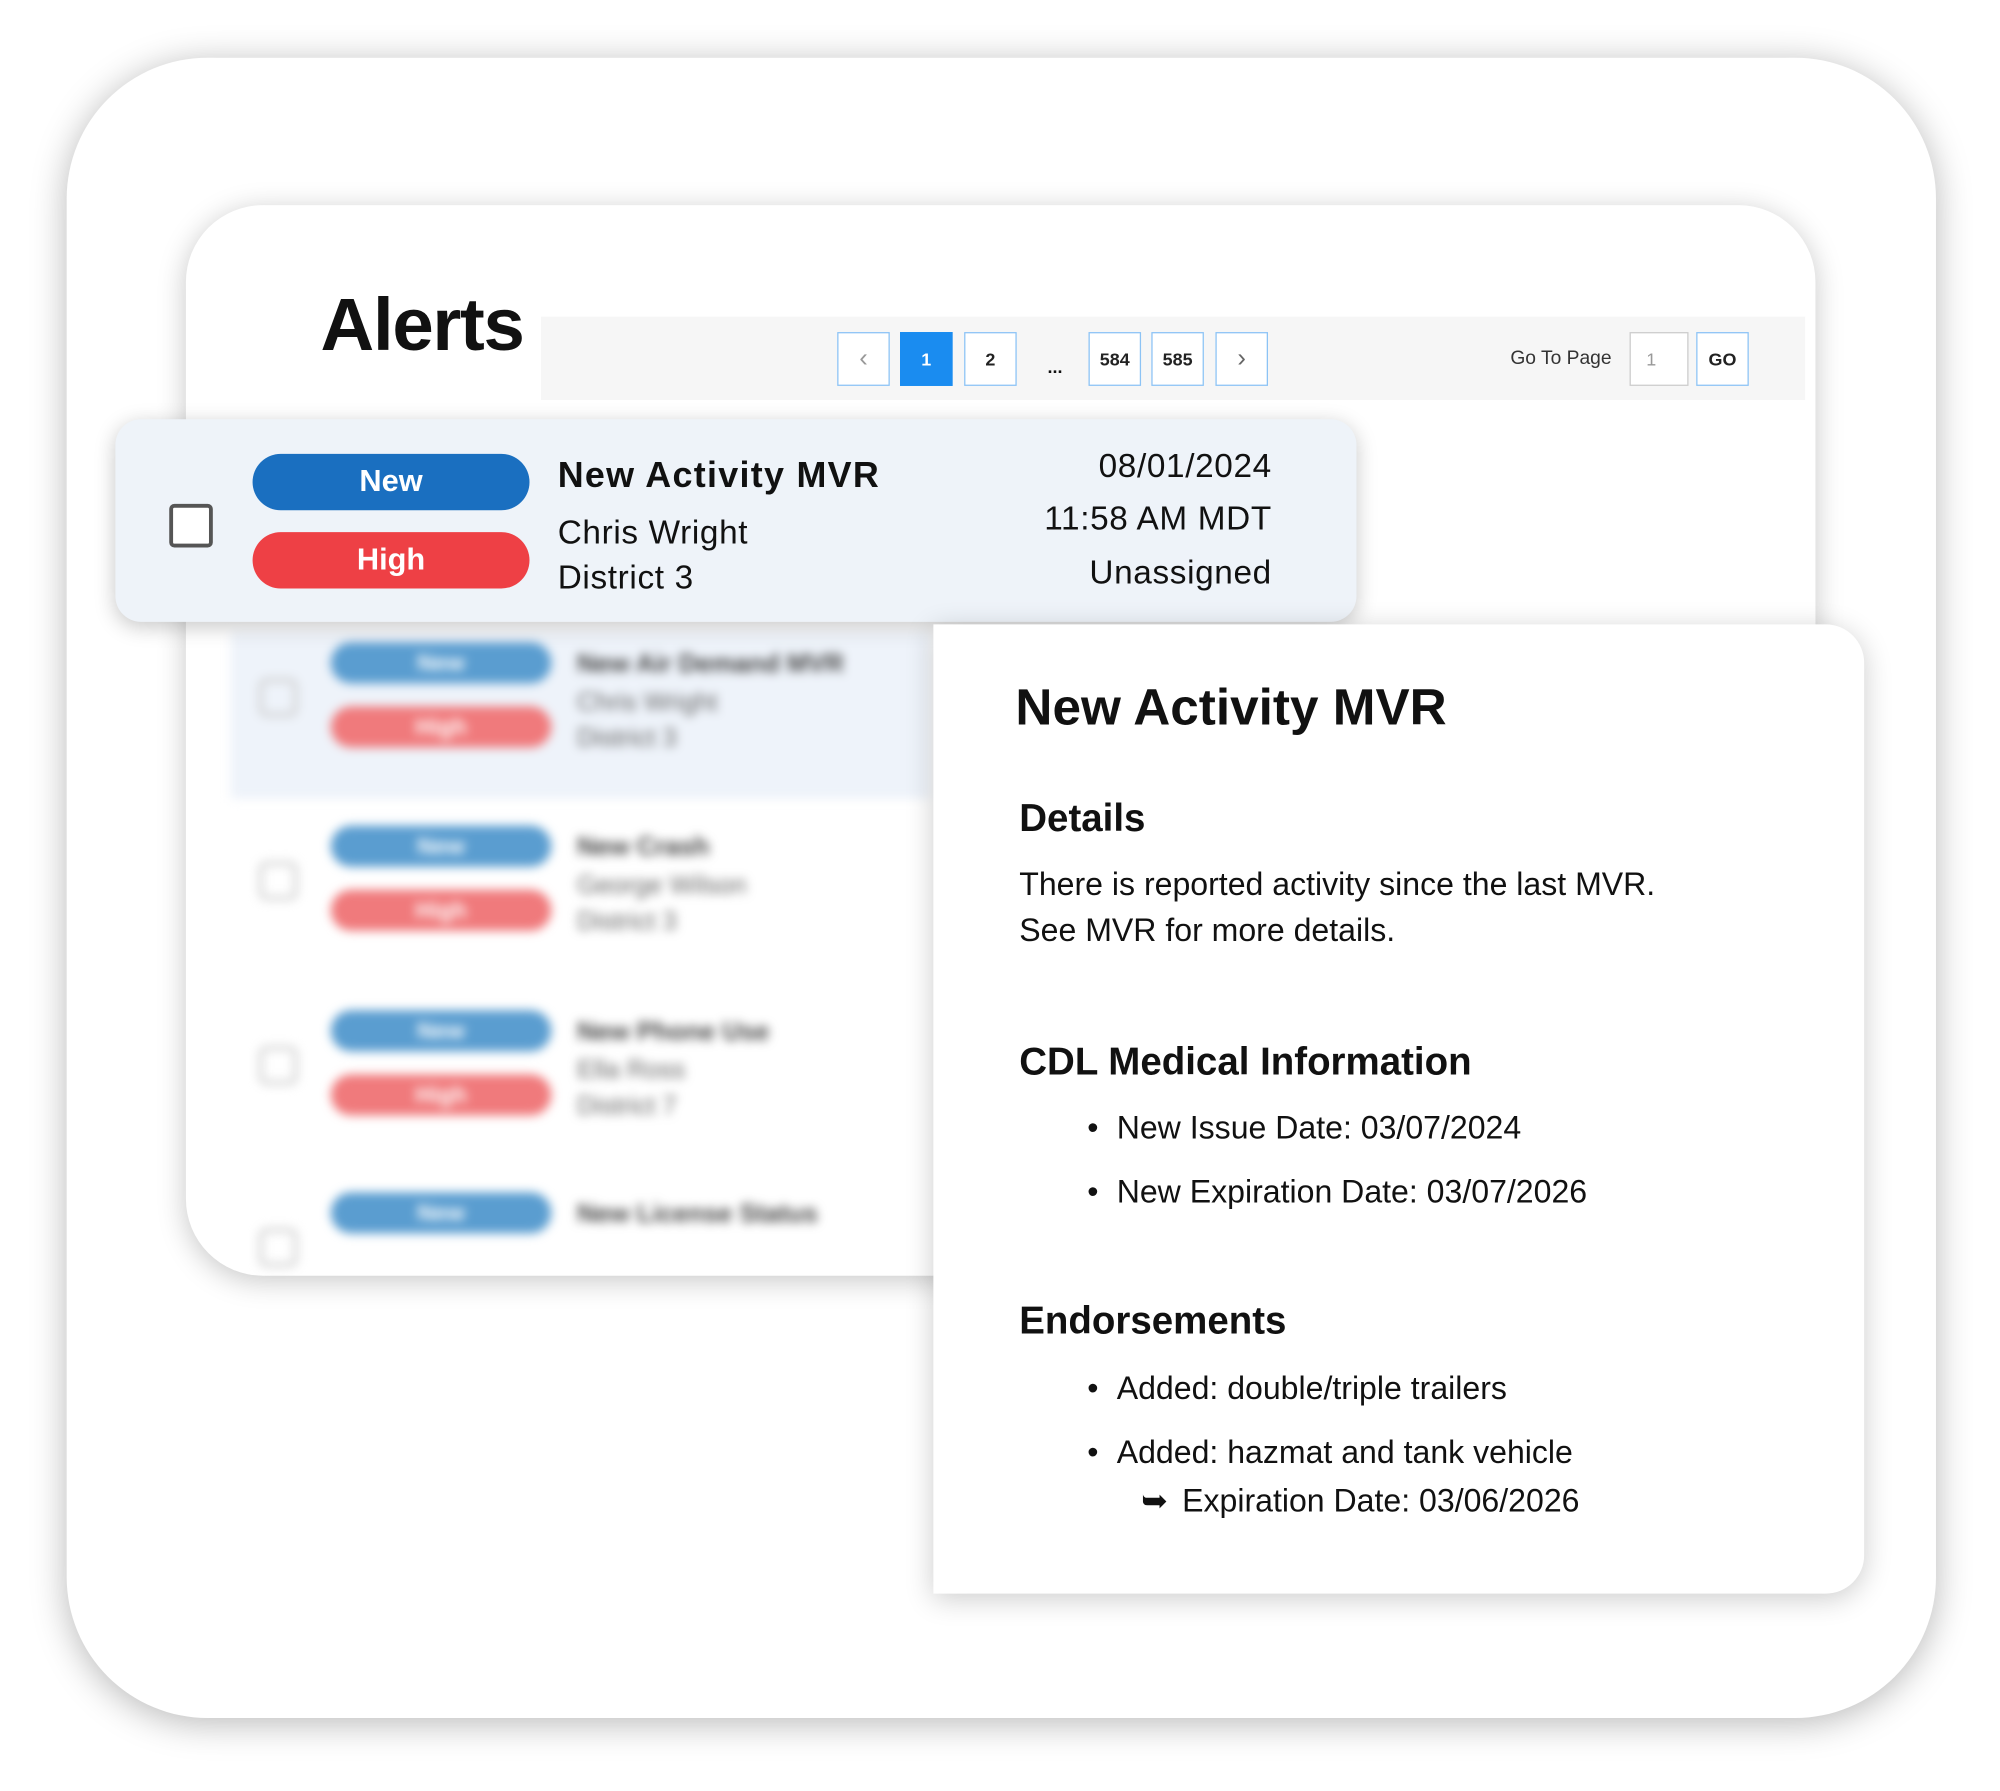  Describe the element at coordinates (697, 1214) in the screenshot. I see `alert-title: New License Status` at that location.